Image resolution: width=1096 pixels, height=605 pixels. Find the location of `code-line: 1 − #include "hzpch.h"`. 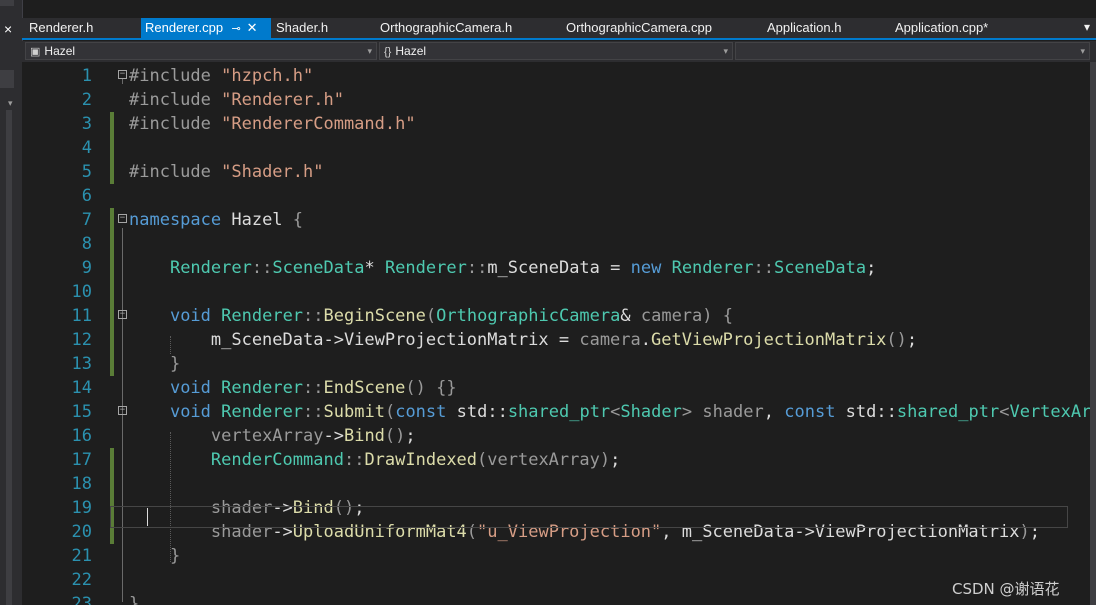

code-line: 1 − #include "hzpch.h" is located at coordinates (556, 76).